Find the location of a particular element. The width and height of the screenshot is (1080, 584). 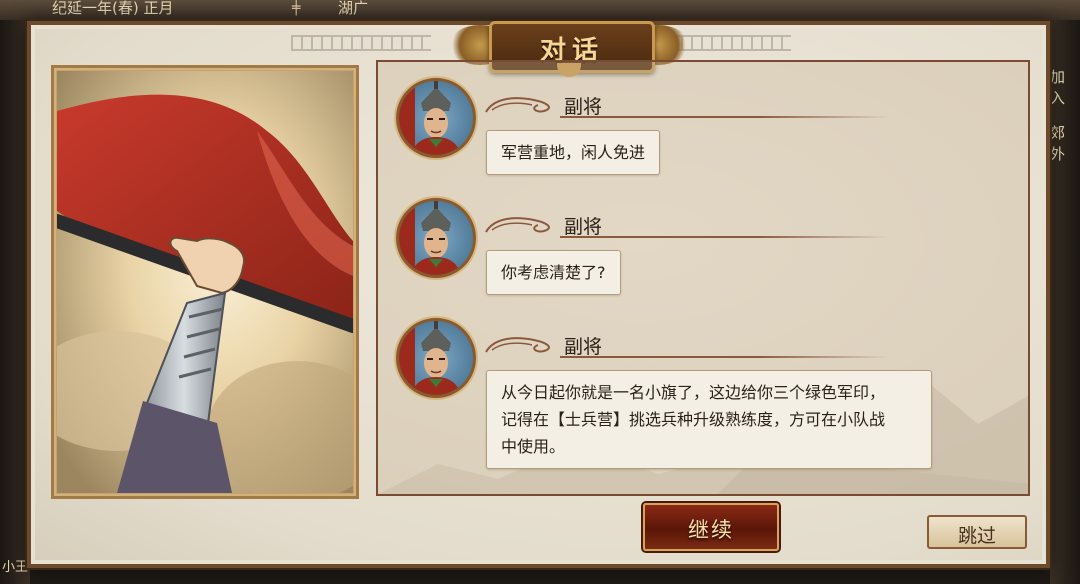

dialogue-text-bubble: 你考虑清楚了? is located at coordinates (553, 272).